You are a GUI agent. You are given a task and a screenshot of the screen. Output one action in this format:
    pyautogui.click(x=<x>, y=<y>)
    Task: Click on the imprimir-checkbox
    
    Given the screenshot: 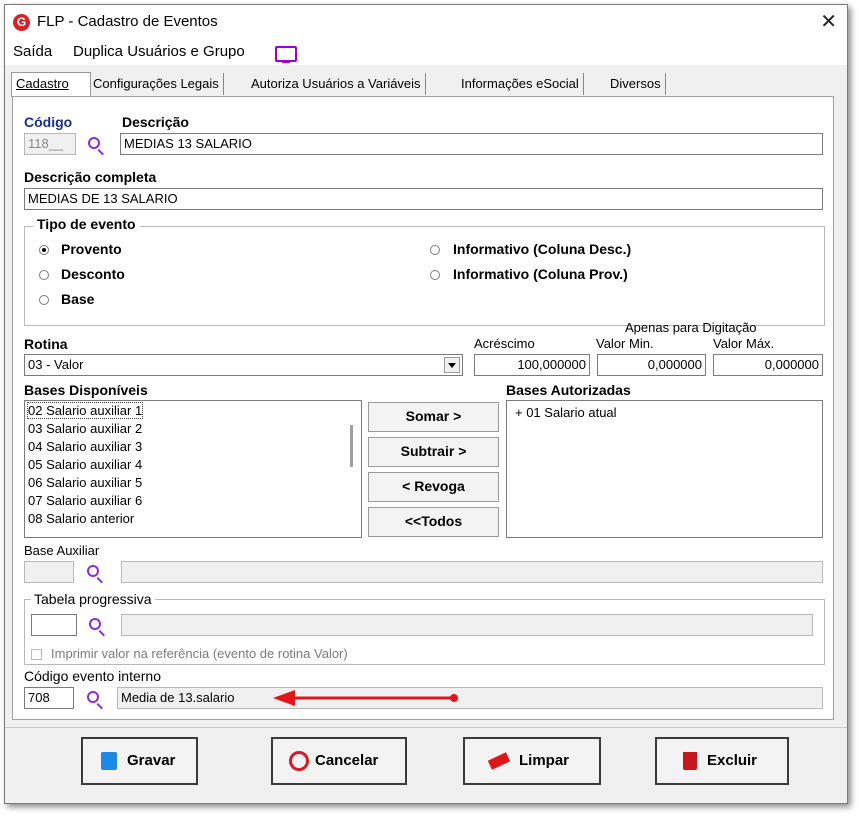 What is the action you would take?
    pyautogui.click(x=36, y=654)
    